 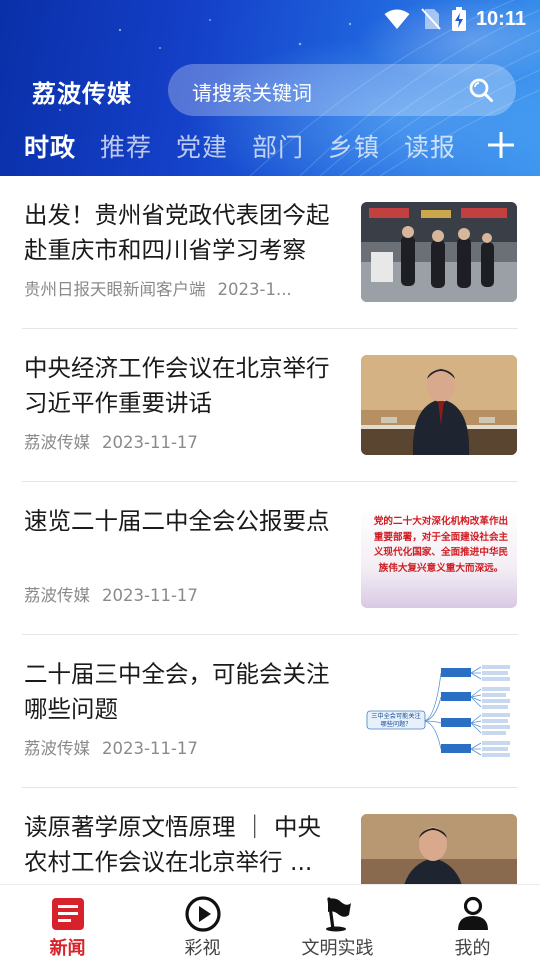 I want to click on status-bar: 10:11, so click(x=270, y=19).